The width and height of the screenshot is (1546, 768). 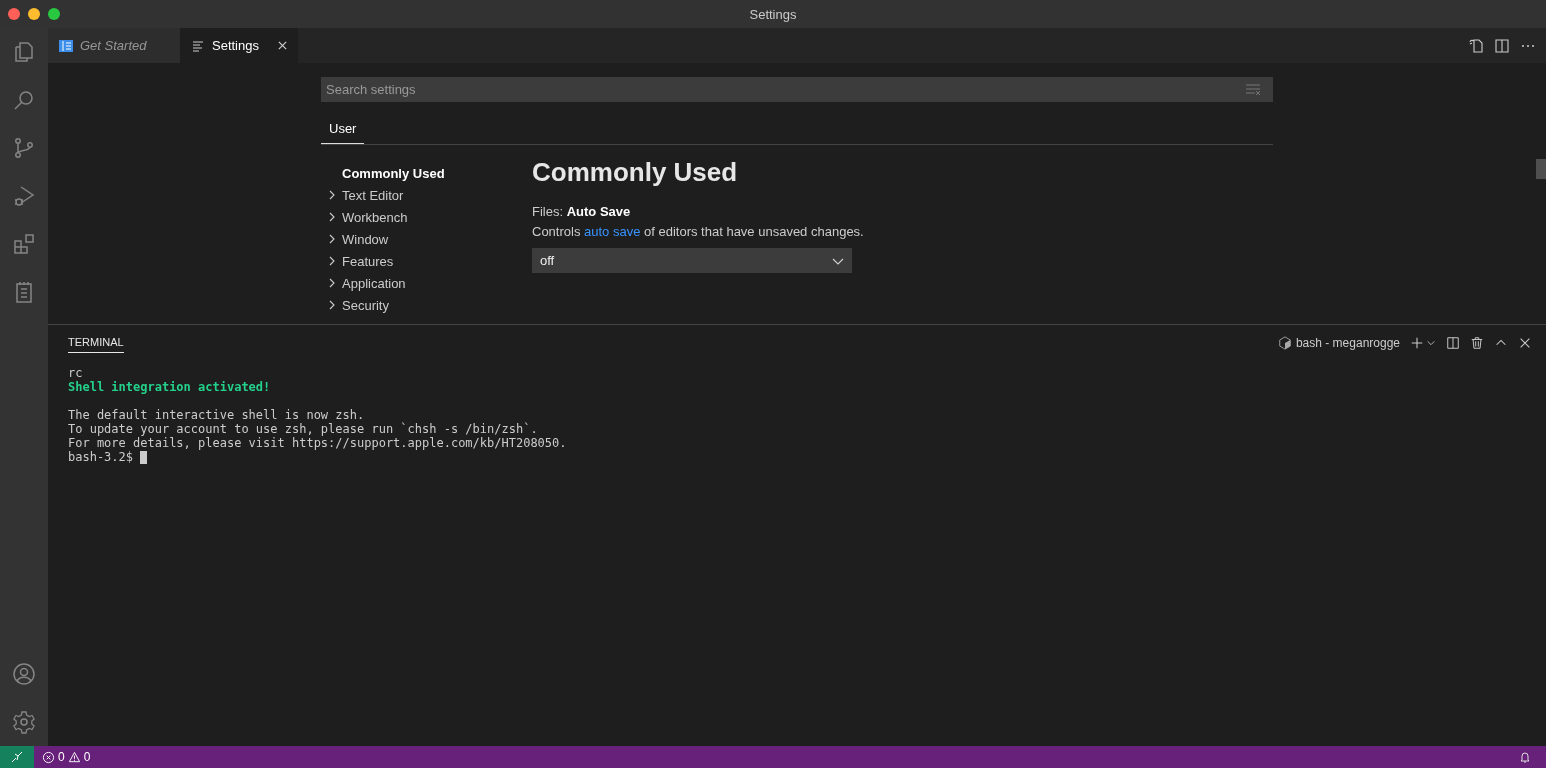 I want to click on auto-save-dropdown: off, so click(x=692, y=260).